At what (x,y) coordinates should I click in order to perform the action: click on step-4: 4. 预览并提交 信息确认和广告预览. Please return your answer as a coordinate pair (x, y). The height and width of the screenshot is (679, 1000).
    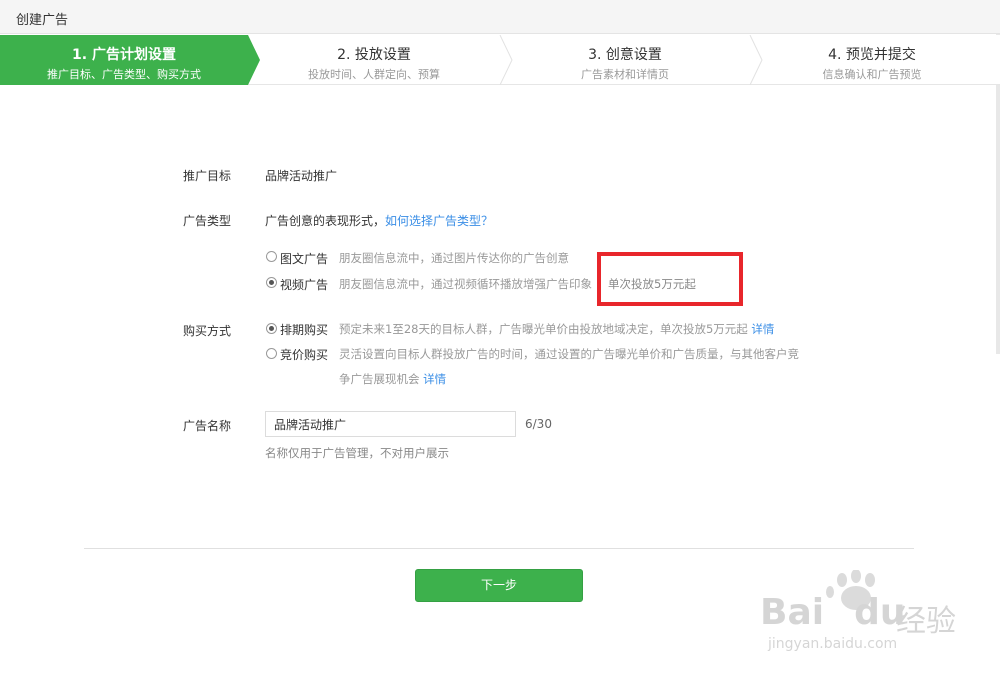
    Looking at the image, I should click on (872, 60).